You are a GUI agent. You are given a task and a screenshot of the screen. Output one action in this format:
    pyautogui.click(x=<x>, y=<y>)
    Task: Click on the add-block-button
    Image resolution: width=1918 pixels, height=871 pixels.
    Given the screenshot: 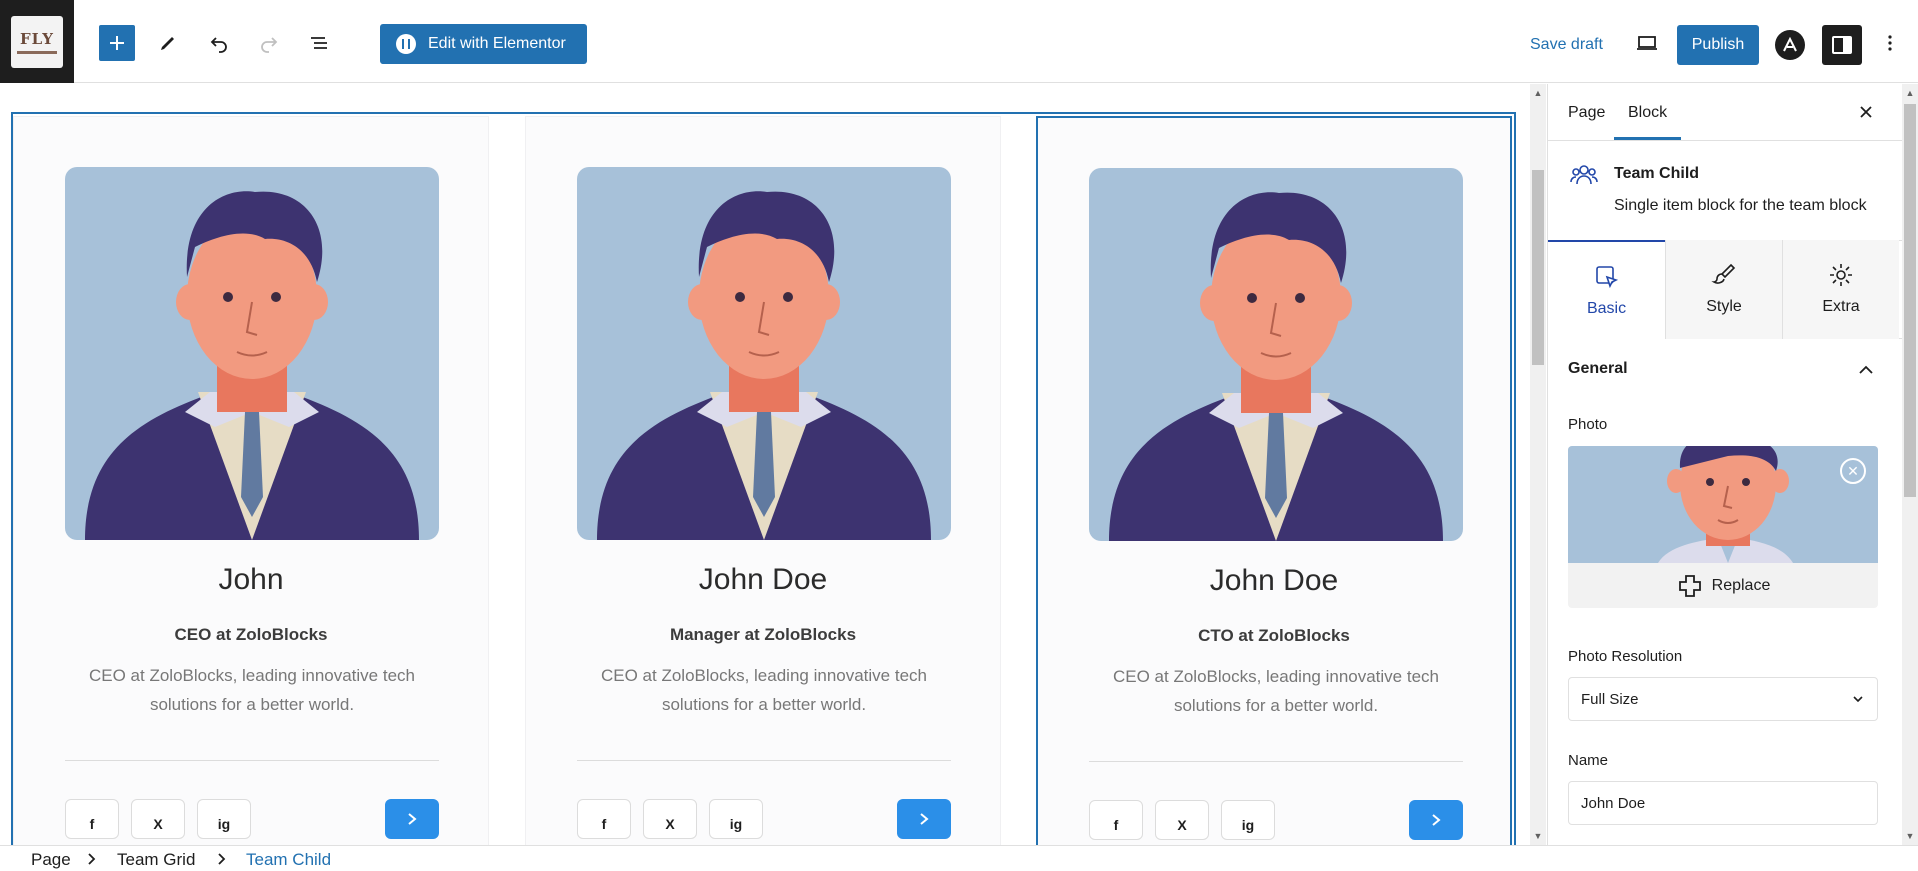 What is the action you would take?
    pyautogui.click(x=117, y=43)
    